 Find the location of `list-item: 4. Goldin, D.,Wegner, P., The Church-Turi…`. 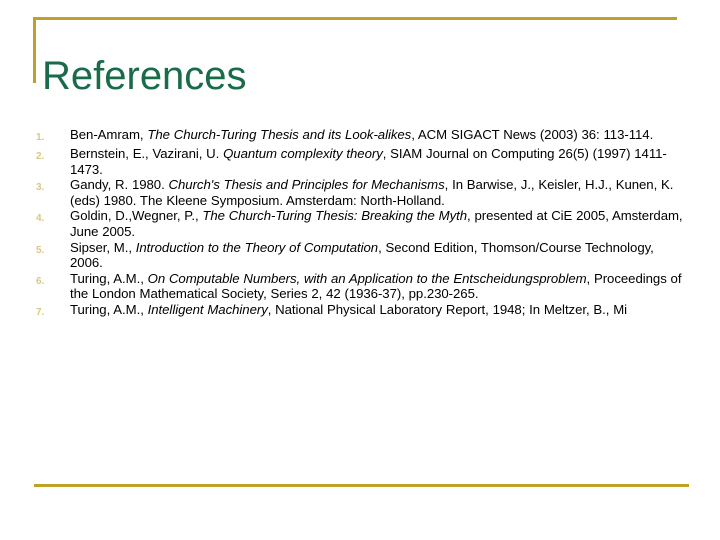

list-item: 4. Goldin, D.,Wegner, P., The Church-Turi… is located at coordinates (360, 223).